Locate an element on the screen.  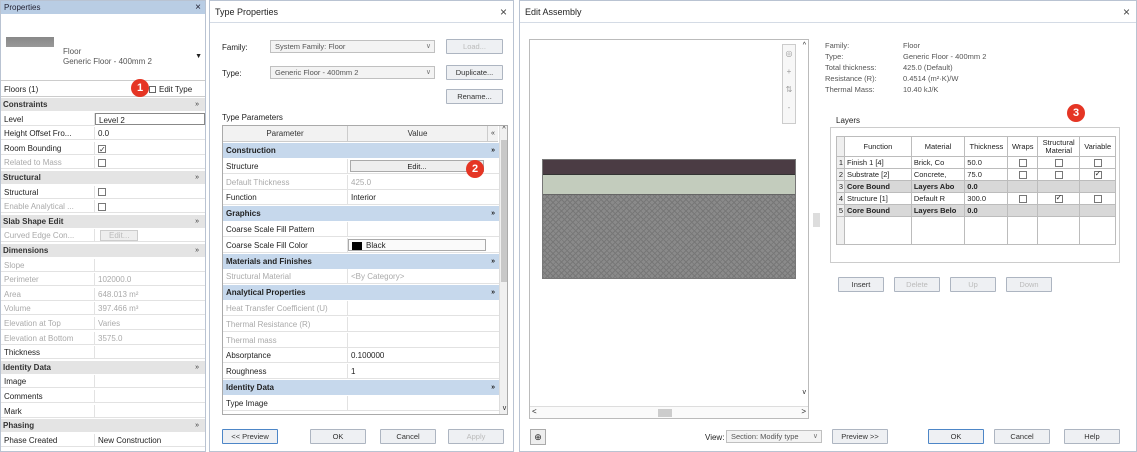
scrollbar: ^ v is located at coordinates (503, 270).